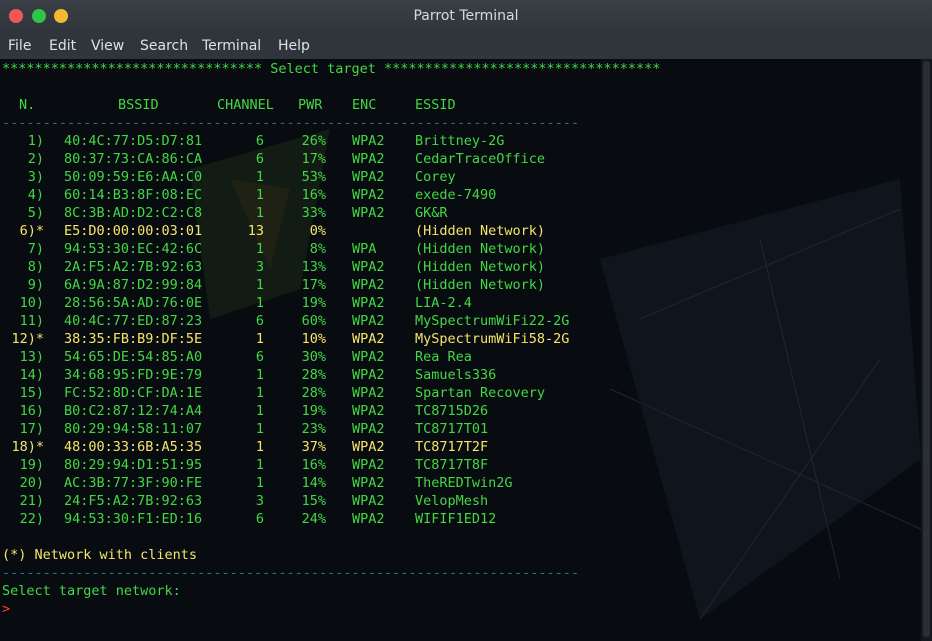  I want to click on row-essid: WIFIF1ED12, so click(456, 519).